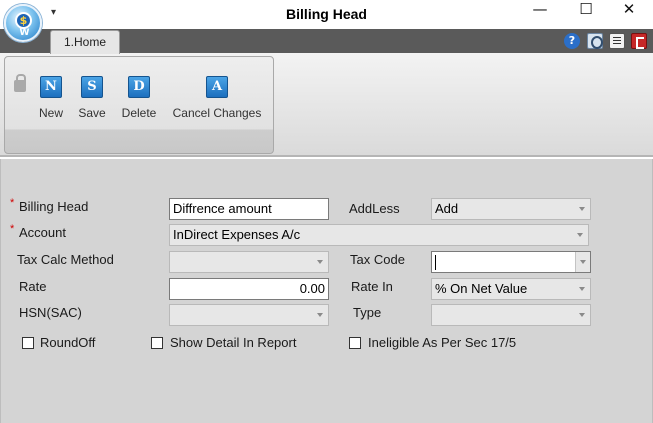 This screenshot has width=653, height=423. What do you see at coordinates (157, 343) in the screenshot?
I see `show-detail-checkbox` at bounding box center [157, 343].